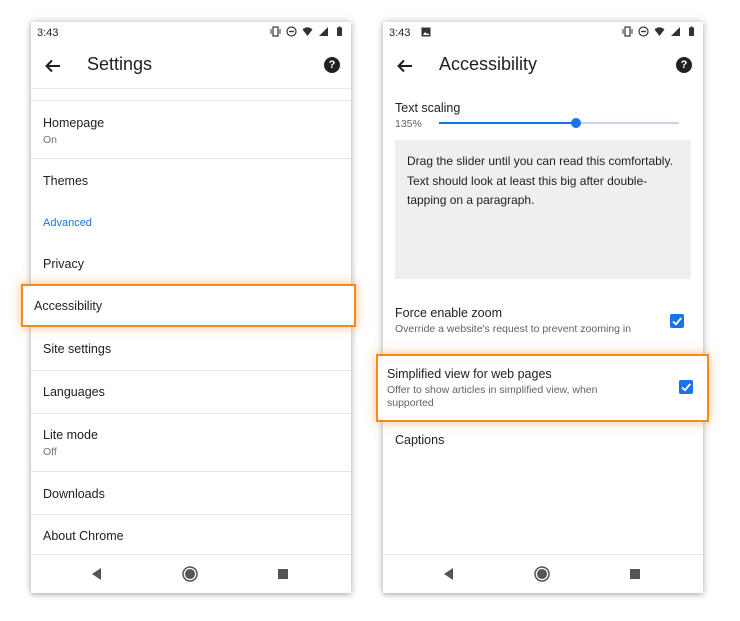  What do you see at coordinates (507, 123) in the screenshot?
I see `slider-fill` at bounding box center [507, 123].